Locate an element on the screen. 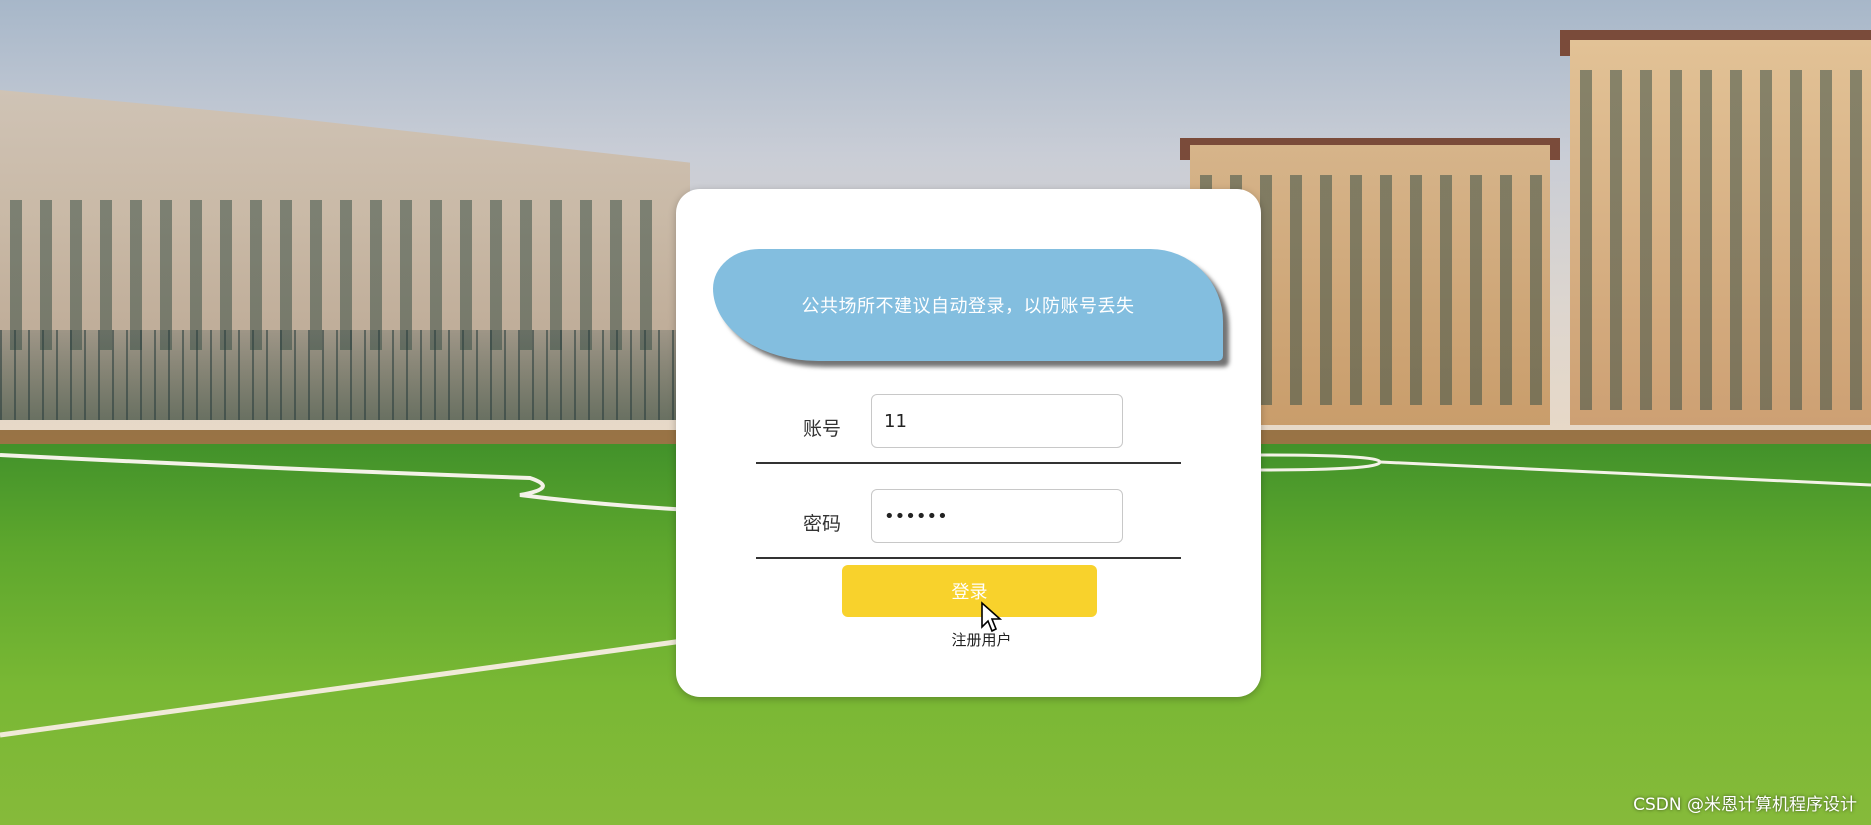 This screenshot has height=825, width=1871. watermark-text: CSDN @米恩计算机程序设计 is located at coordinates (1745, 805).